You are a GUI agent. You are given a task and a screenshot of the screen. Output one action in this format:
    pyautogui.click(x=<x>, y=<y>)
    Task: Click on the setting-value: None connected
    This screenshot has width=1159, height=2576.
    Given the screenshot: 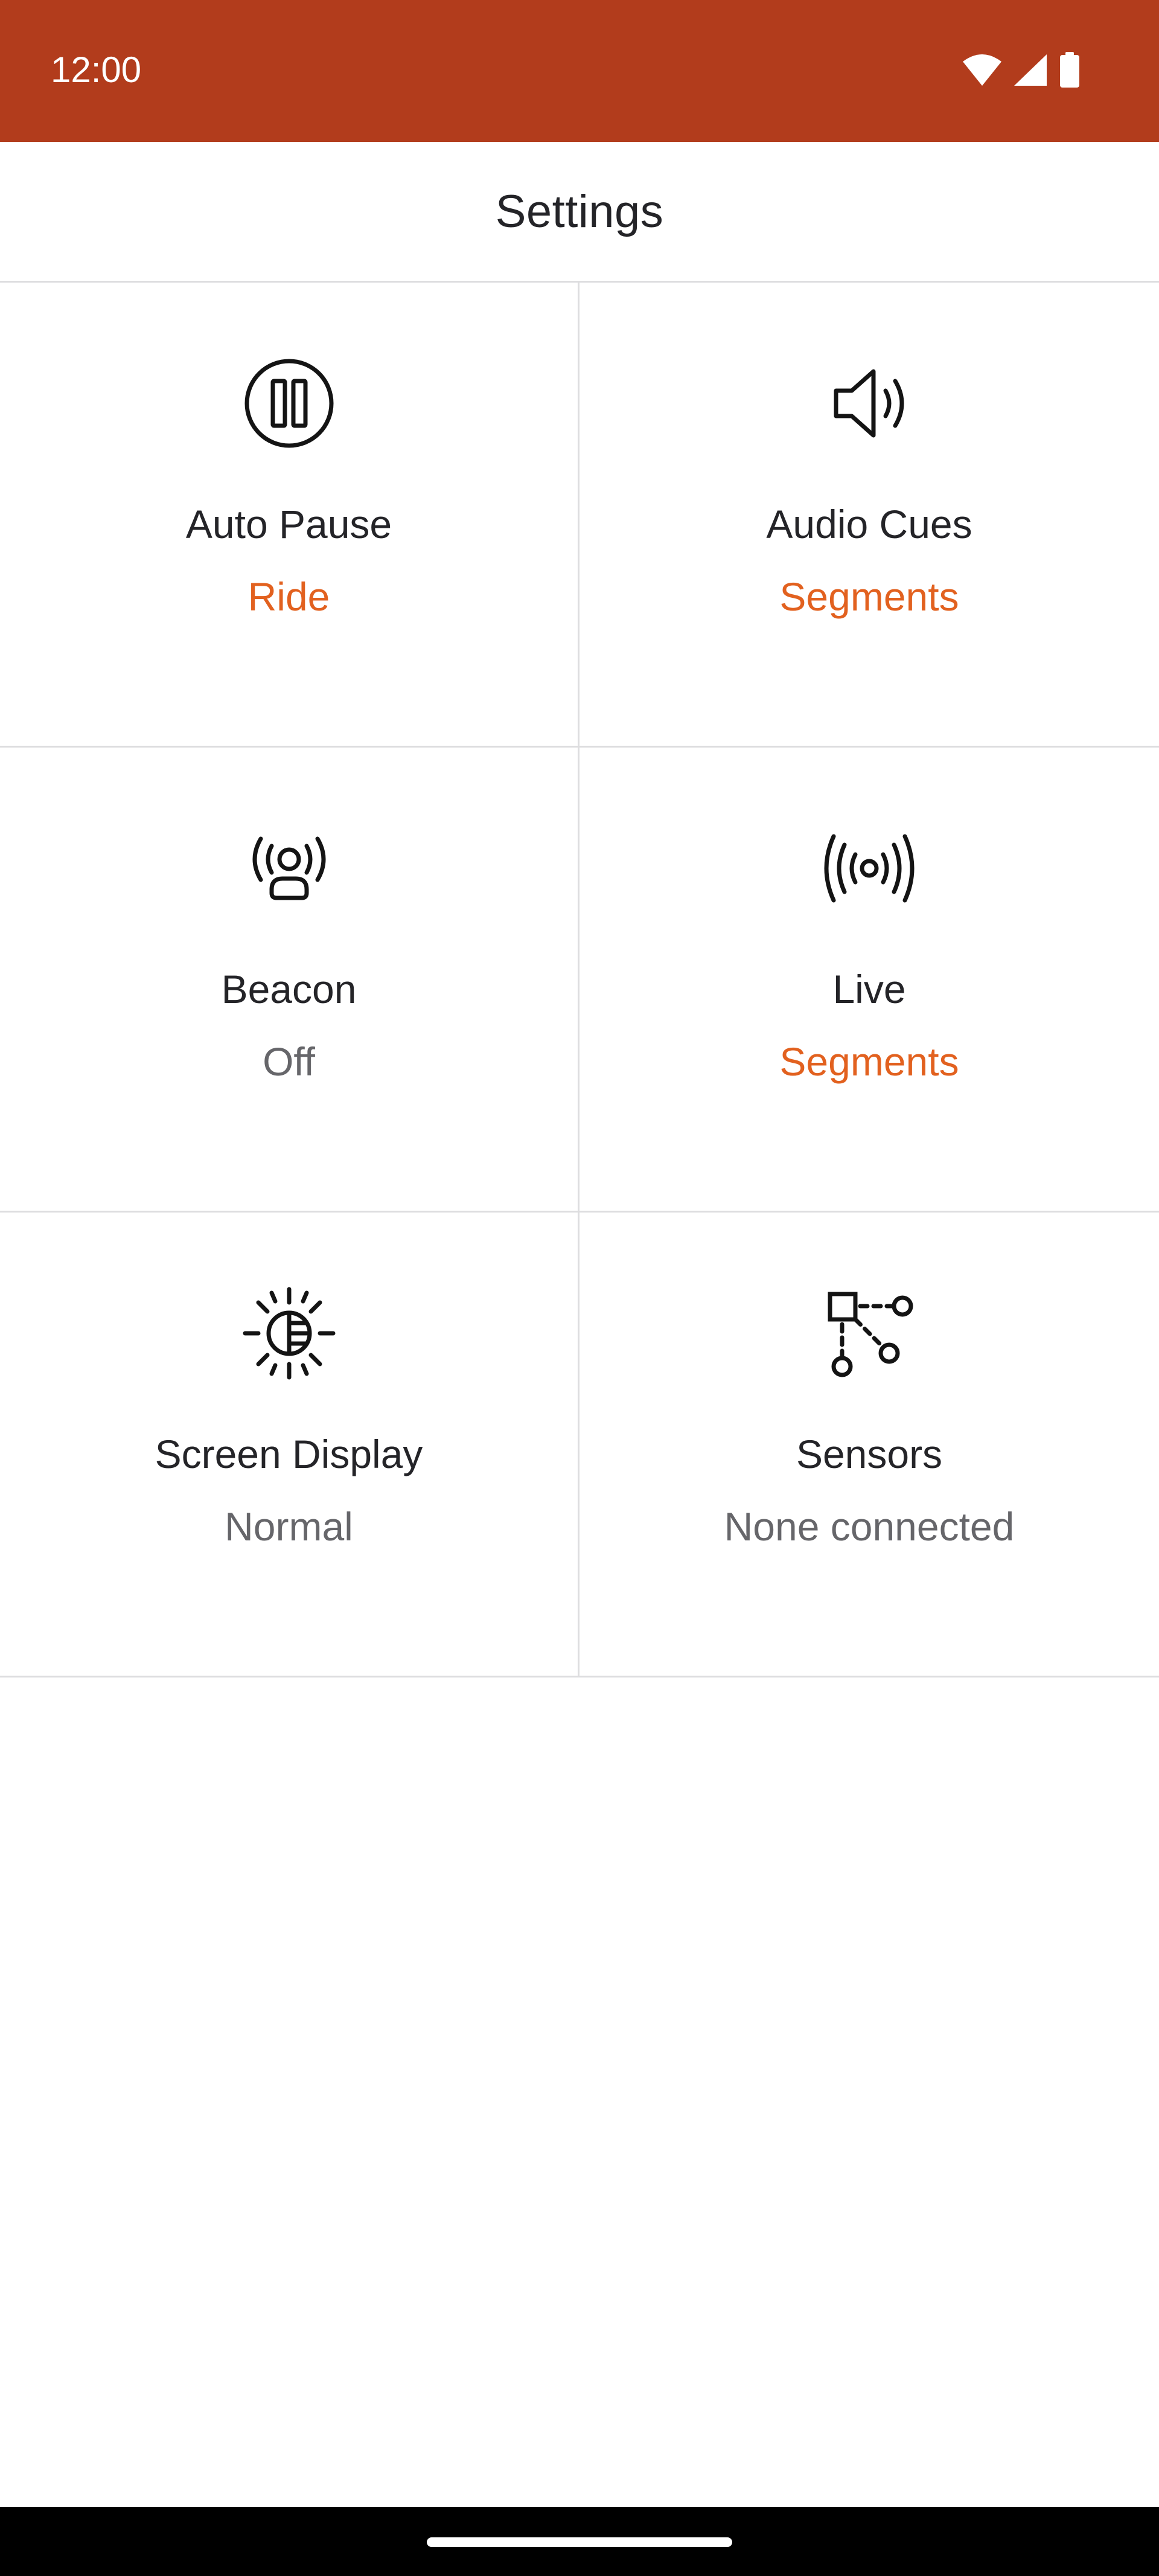 What is the action you would take?
    pyautogui.click(x=869, y=1526)
    